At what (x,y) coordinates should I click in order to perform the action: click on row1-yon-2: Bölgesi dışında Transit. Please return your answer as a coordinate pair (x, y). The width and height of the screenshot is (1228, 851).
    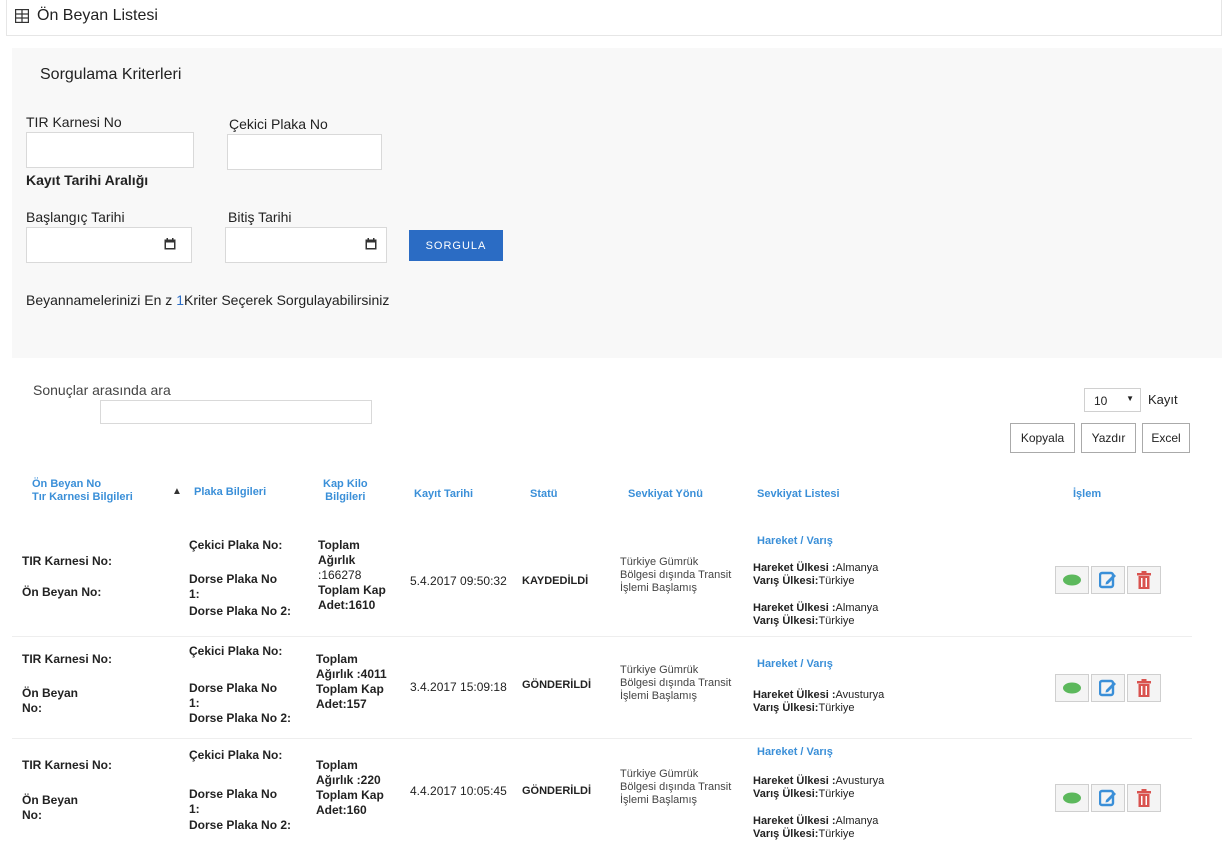
    Looking at the image, I should click on (676, 575).